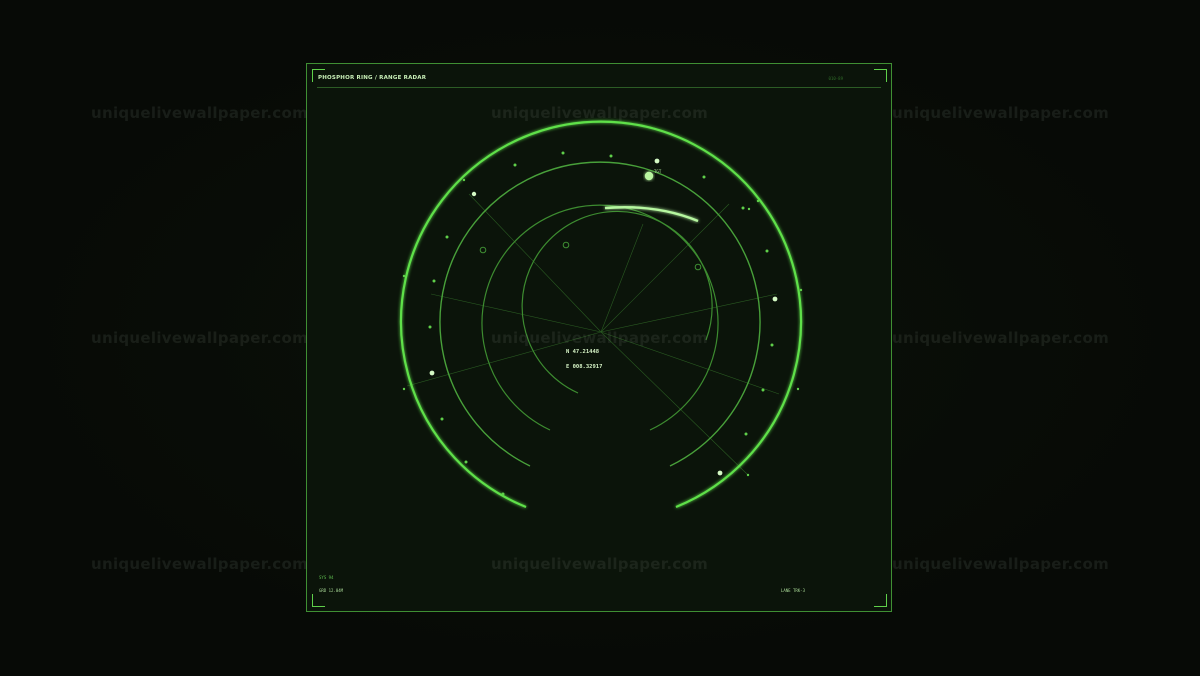  I want to click on radar-spokes, so click(593, 334).